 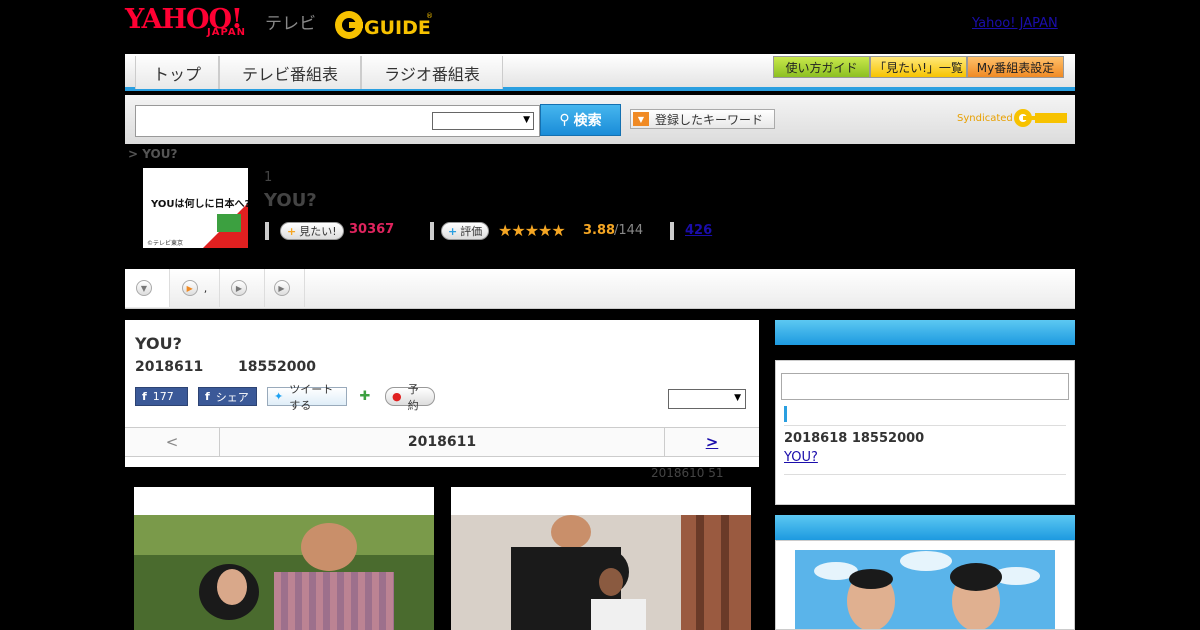 I want to click on subtab-3: ▶, so click(x=242, y=288).